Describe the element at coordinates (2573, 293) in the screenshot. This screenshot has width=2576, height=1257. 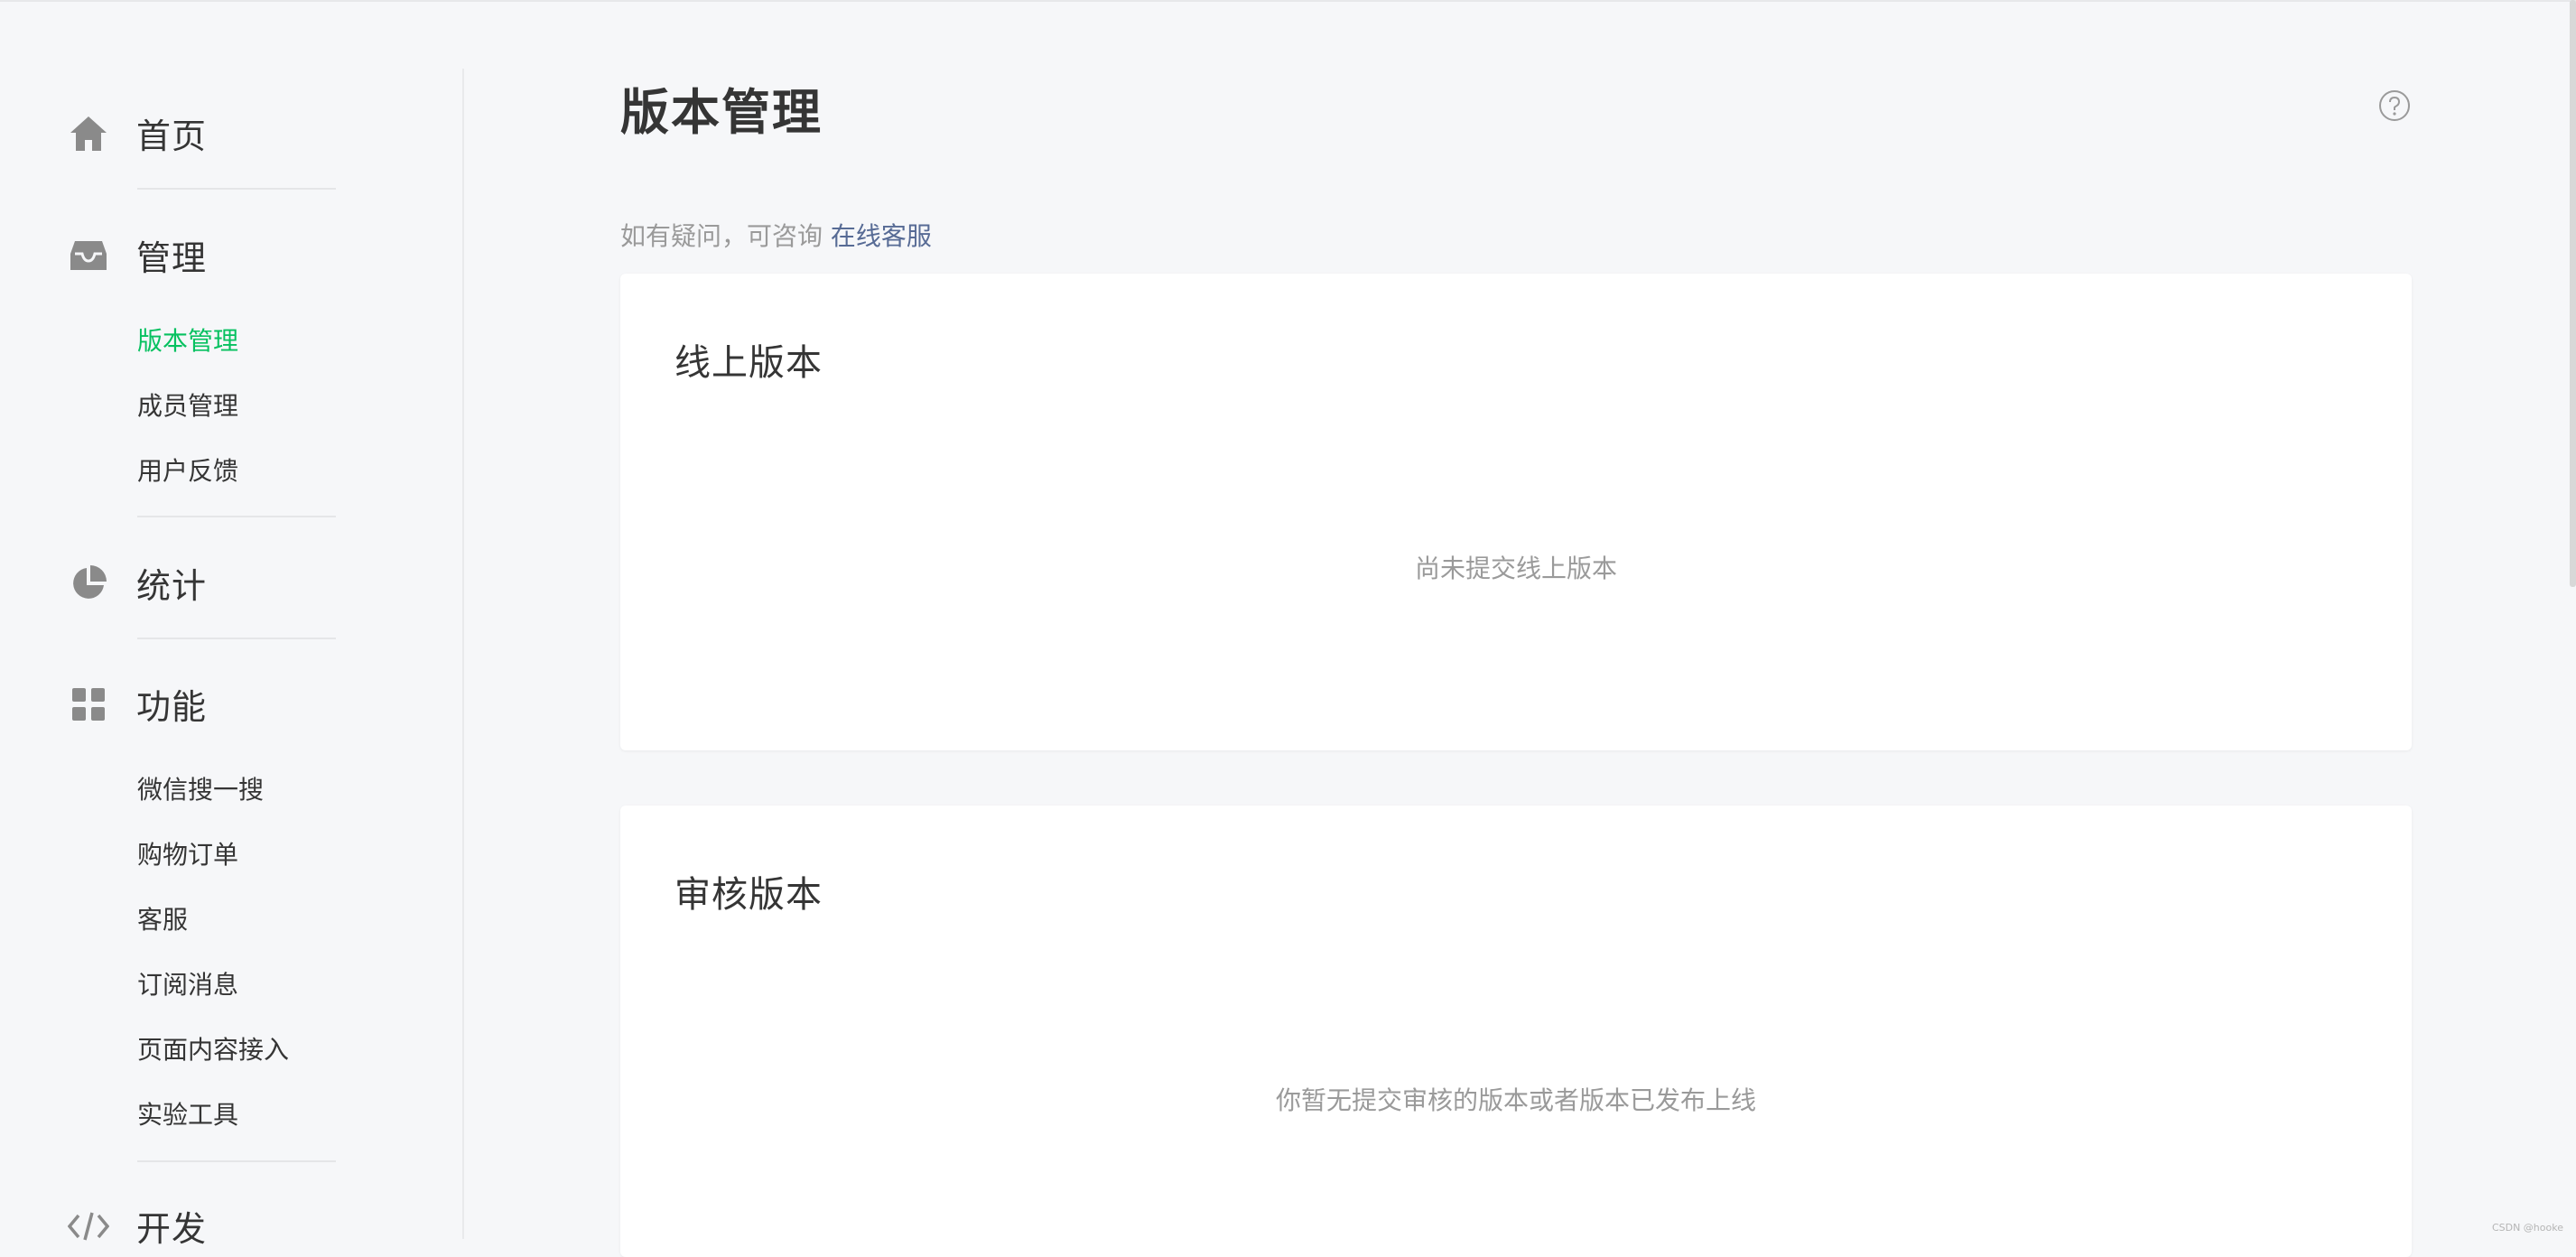
I see `page-scrollbar` at that location.